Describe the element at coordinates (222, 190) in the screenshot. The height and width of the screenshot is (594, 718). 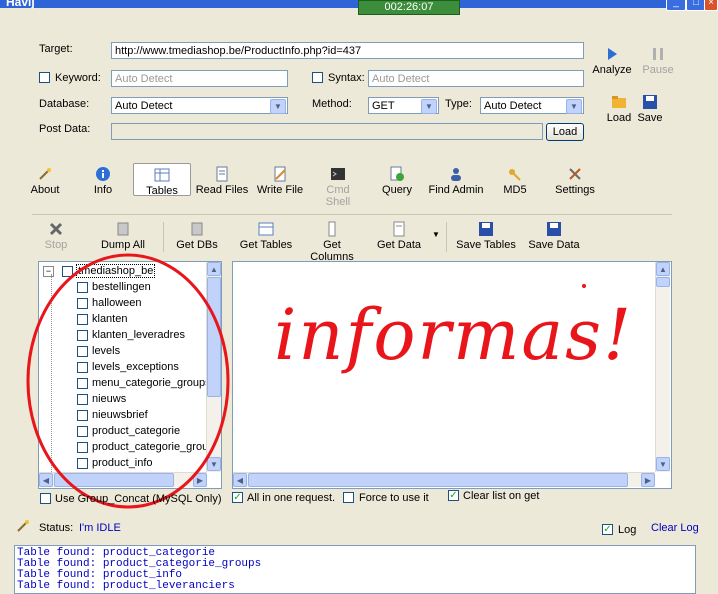
I see `tab-read-files-label: Read Files` at that location.